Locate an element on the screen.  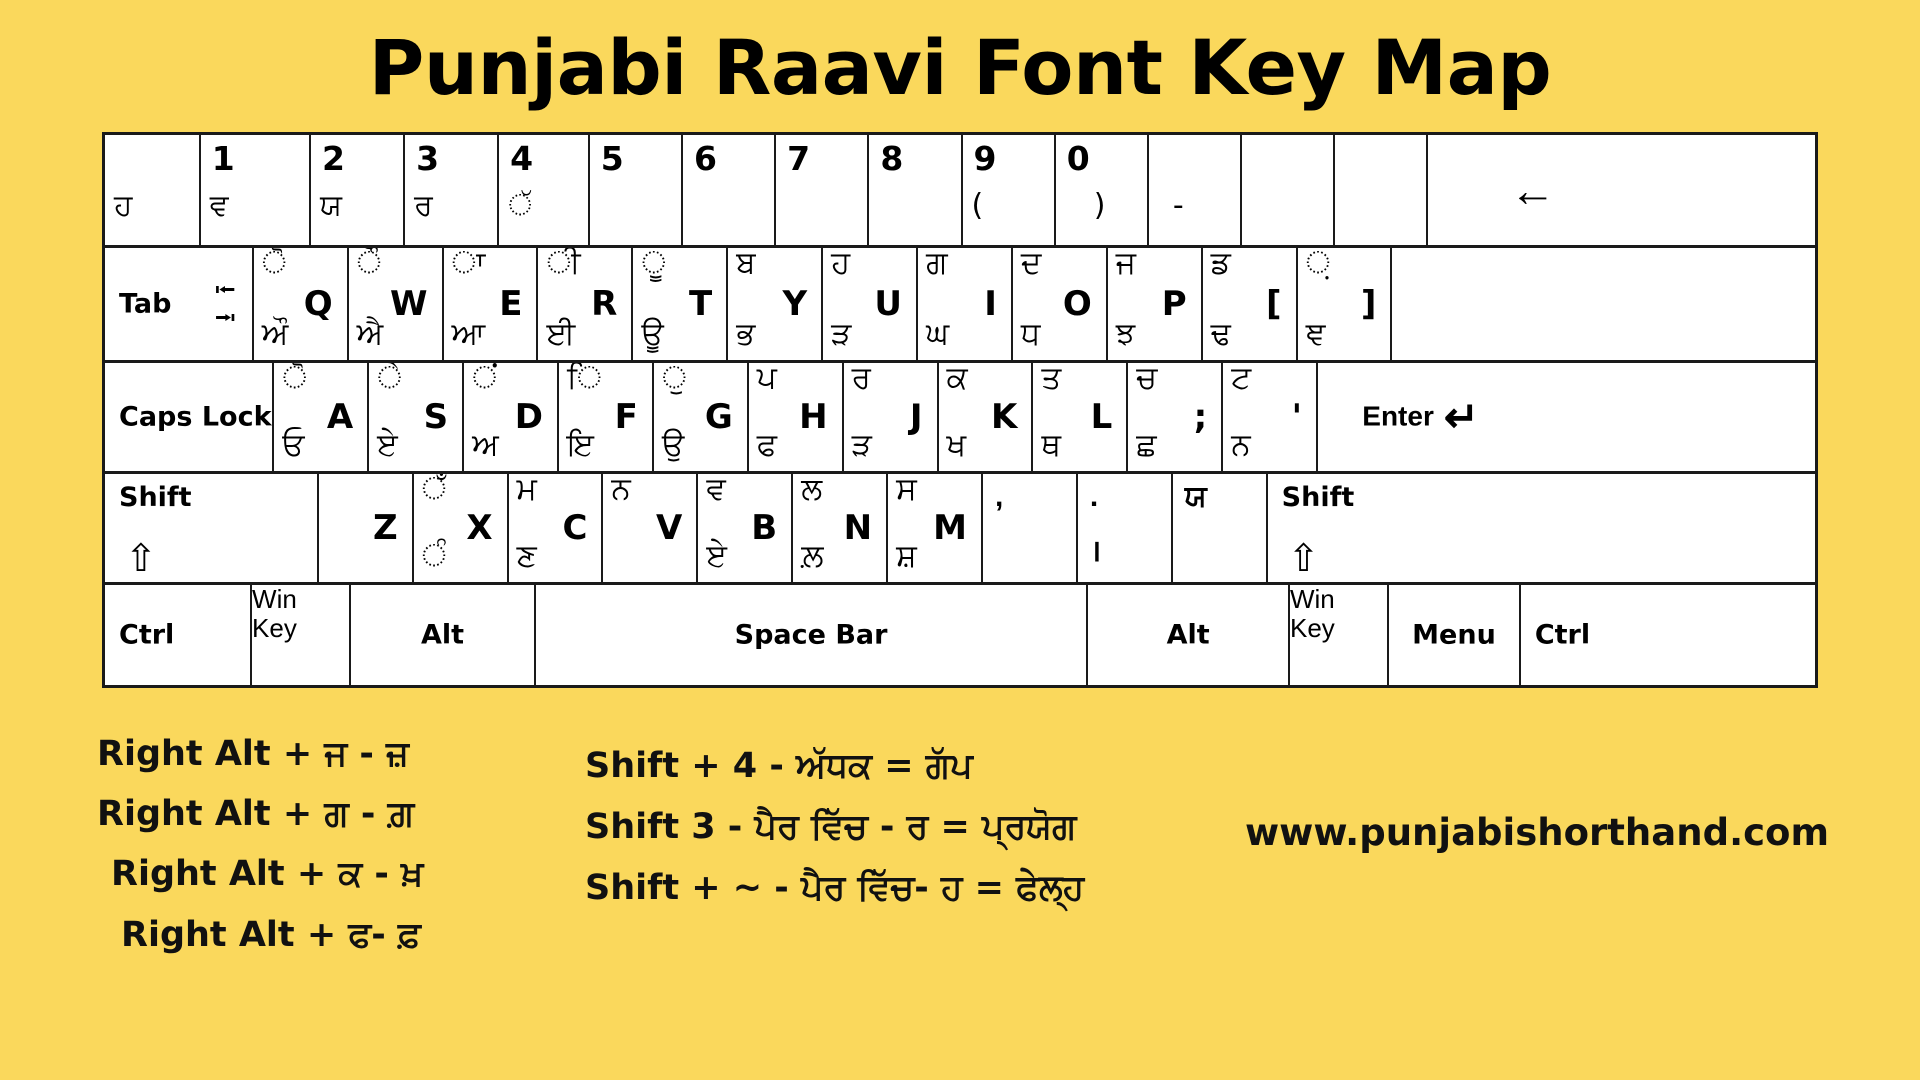
key-0: 0 ) is located at coordinates (1102, 190).